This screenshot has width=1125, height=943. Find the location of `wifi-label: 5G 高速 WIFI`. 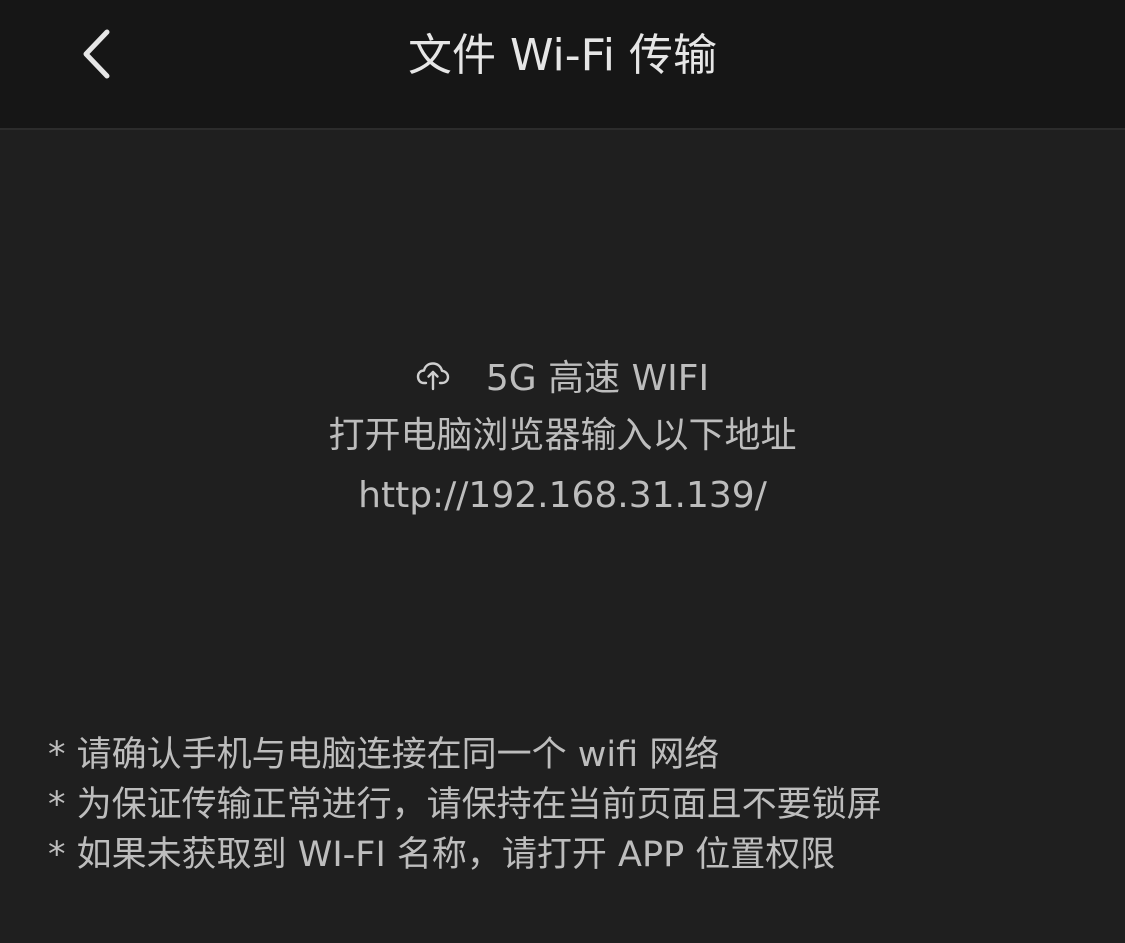

wifi-label: 5G 高速 WIFI is located at coordinates (597, 378).